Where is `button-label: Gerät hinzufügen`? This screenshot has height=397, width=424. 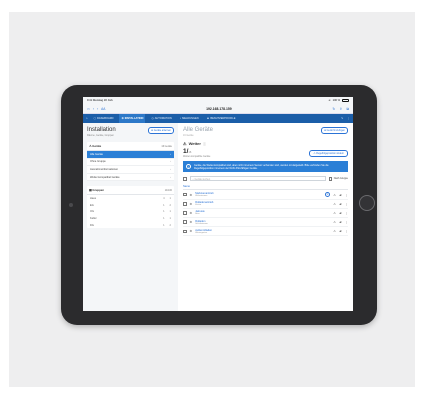
button-label: Gerät hinzufügen is located at coordinates (335, 130).